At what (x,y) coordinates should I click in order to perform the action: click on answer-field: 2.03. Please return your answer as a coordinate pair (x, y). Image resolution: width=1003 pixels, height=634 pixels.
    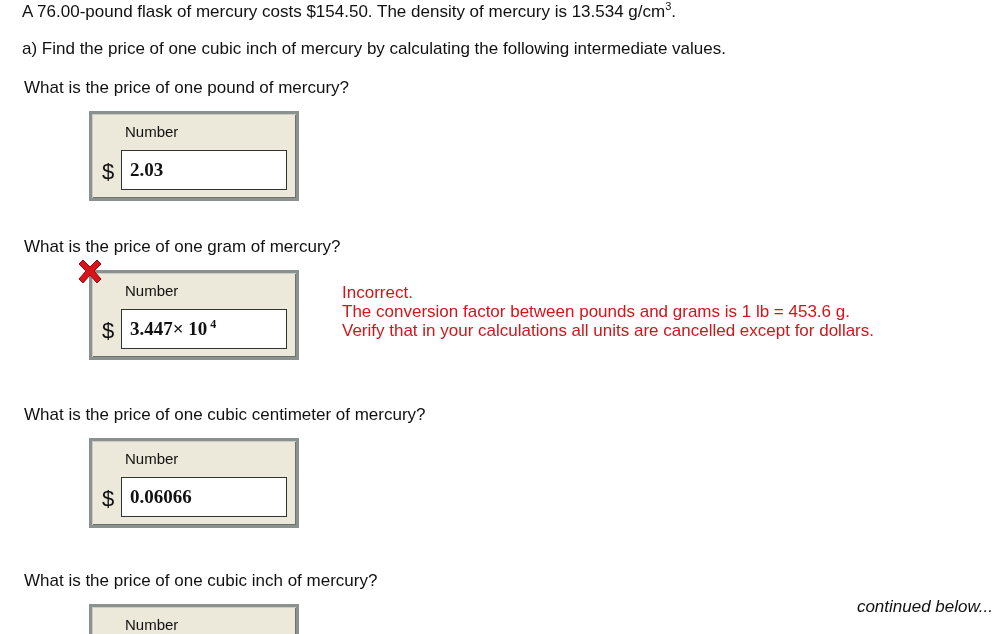
    Looking at the image, I should click on (204, 170).